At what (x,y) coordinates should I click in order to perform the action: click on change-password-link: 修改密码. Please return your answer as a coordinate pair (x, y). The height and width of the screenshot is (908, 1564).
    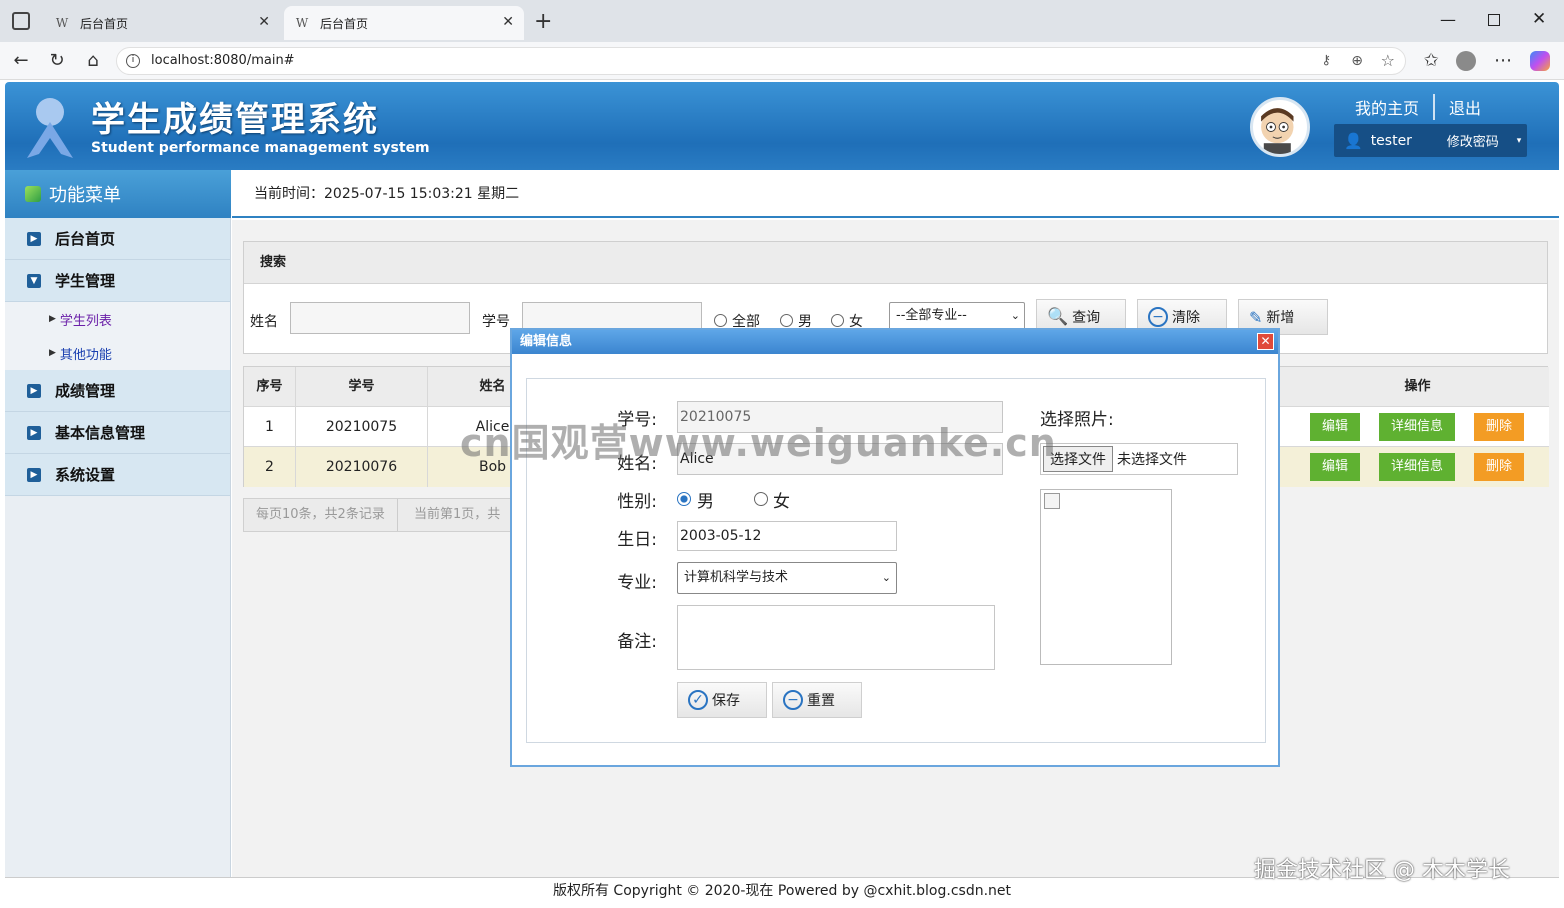
    Looking at the image, I should click on (1473, 140).